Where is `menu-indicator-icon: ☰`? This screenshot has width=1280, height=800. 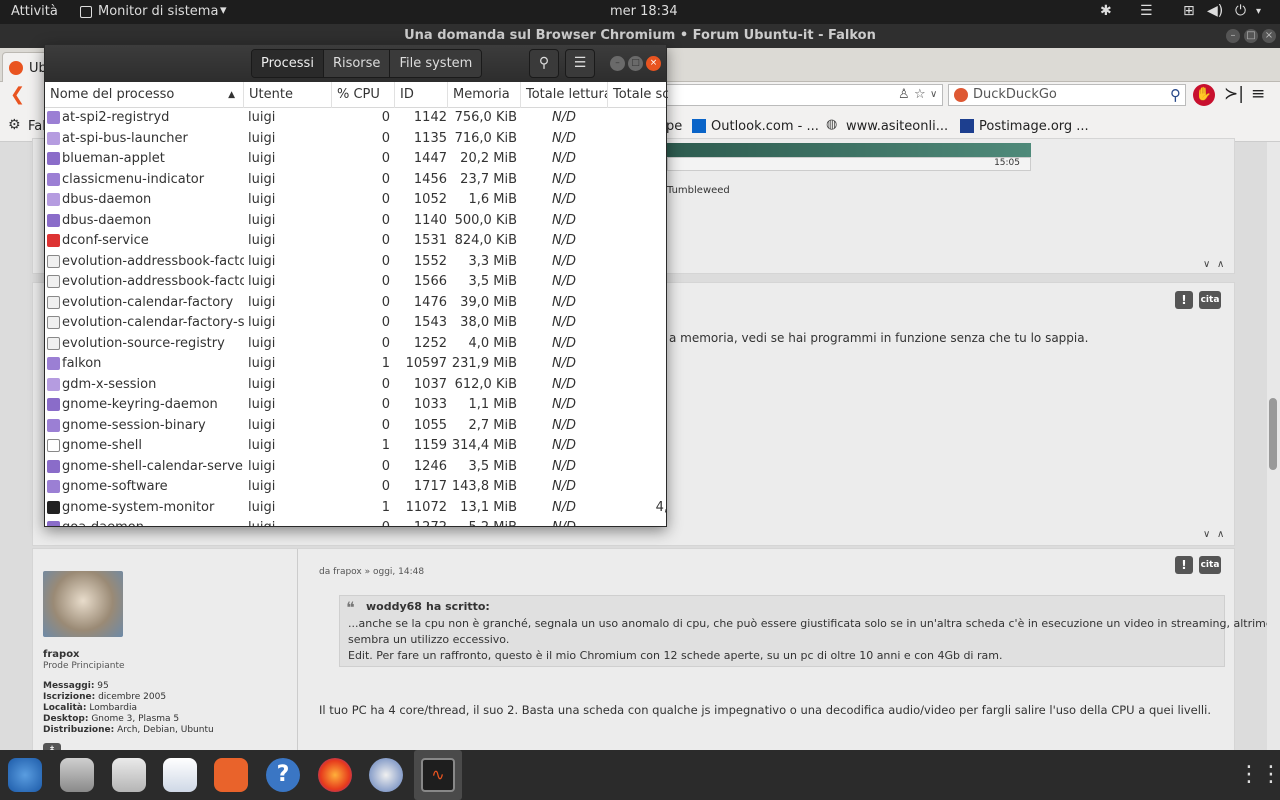 menu-indicator-icon: ☰ is located at coordinates (1146, 11).